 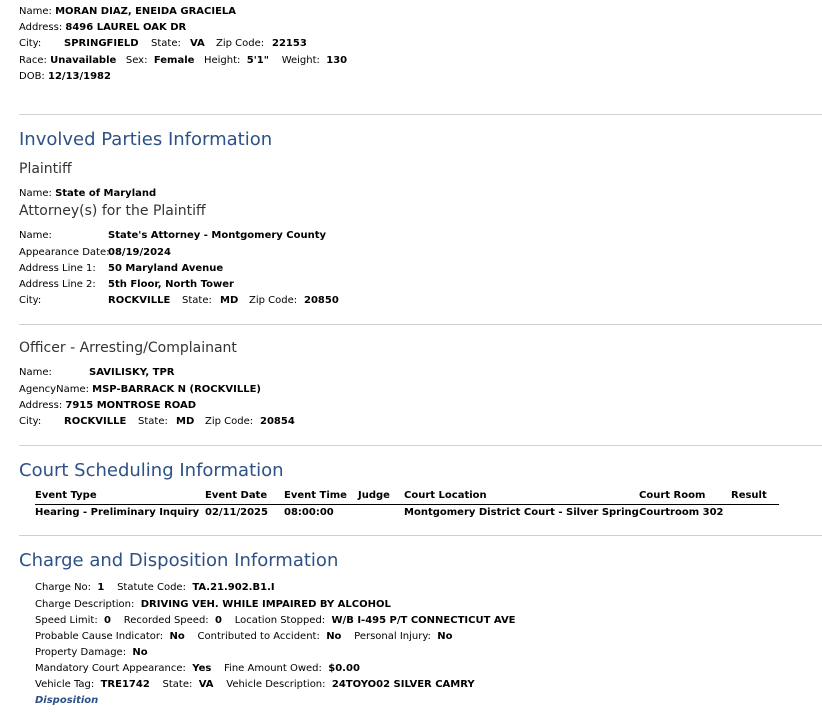 What do you see at coordinates (258, 636) in the screenshot?
I see `field-label: Contributed to Accident:` at bounding box center [258, 636].